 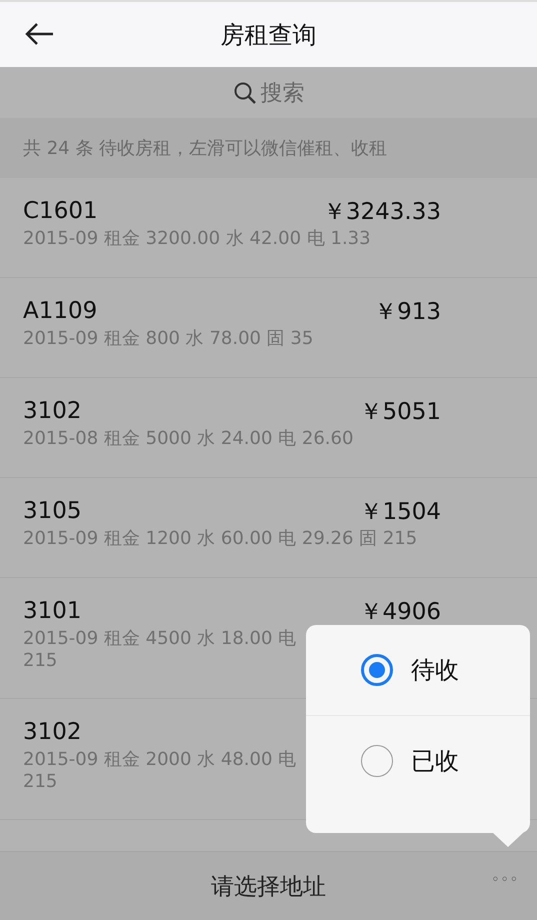 What do you see at coordinates (60, 311) in the screenshot?
I see `room-number: A1109` at bounding box center [60, 311].